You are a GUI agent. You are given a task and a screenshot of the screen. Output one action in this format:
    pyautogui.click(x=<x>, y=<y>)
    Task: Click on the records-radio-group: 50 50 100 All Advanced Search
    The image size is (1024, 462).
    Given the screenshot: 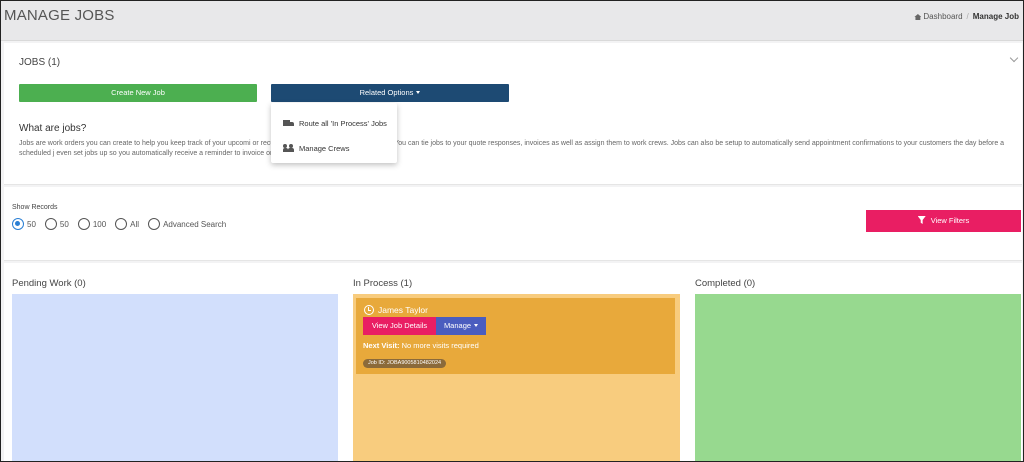 What is the action you would take?
    pyautogui.click(x=123, y=224)
    